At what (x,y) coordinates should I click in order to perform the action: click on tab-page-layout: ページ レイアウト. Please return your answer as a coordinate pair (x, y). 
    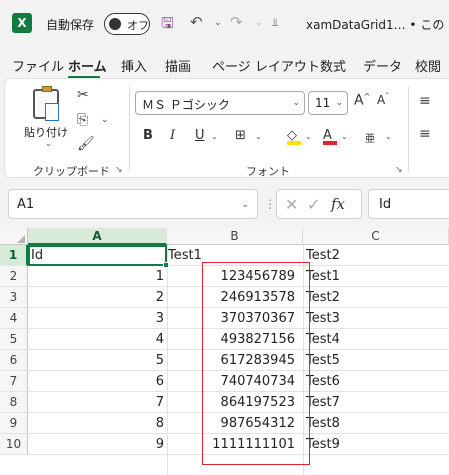
    Looking at the image, I should click on (266, 65).